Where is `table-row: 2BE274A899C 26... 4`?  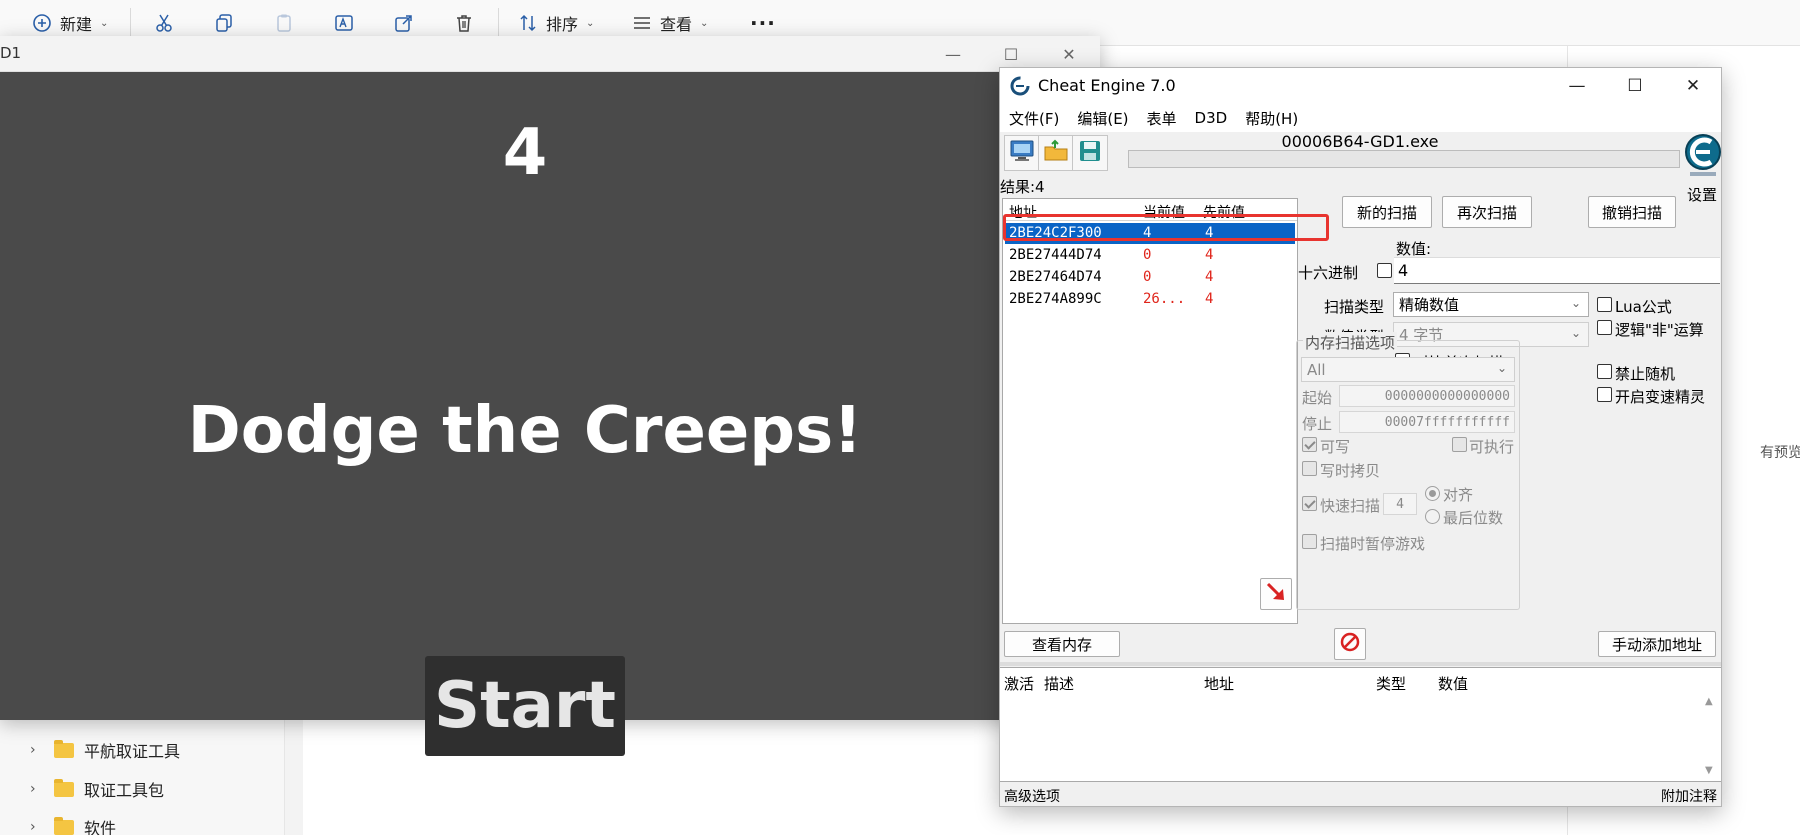
table-row: 2BE274A899C 26... 4 is located at coordinates (1150, 299).